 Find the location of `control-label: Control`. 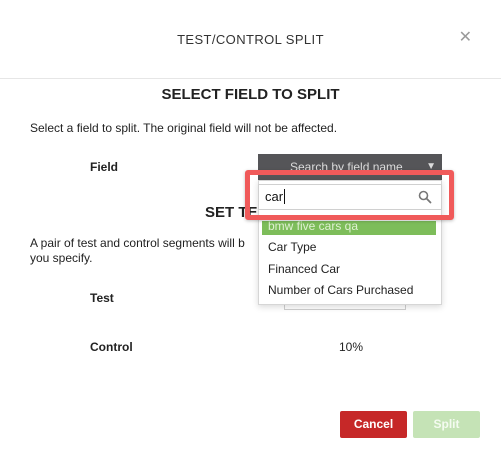

control-label: Control is located at coordinates (111, 347).